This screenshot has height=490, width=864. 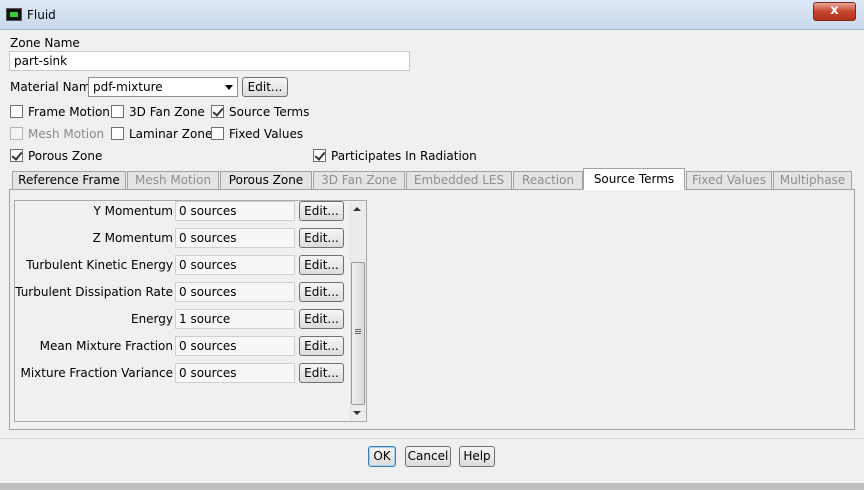 I want to click on tab-multiphase: Multiphase, so click(x=812, y=180).